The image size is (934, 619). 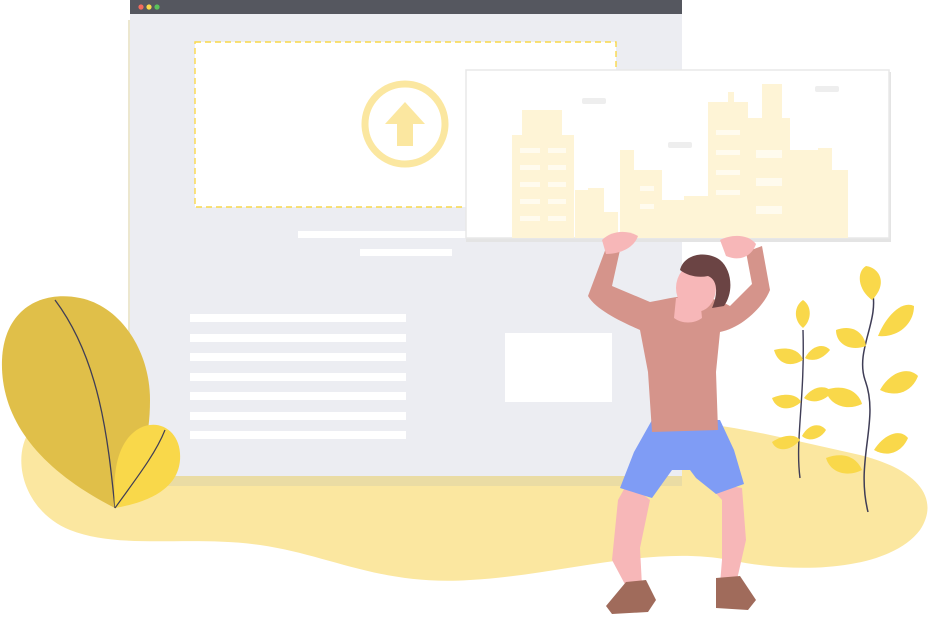 What do you see at coordinates (736, 593) in the screenshot?
I see `right-shoe` at bounding box center [736, 593].